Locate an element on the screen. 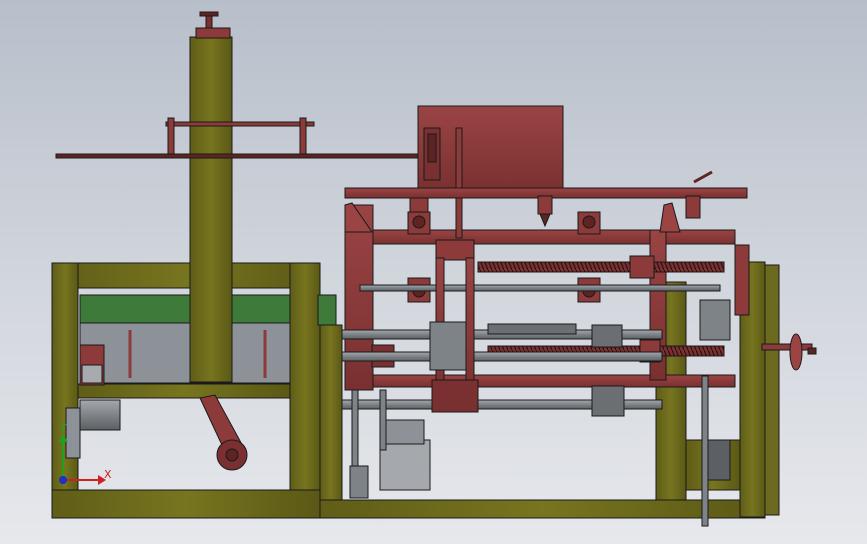  upper-rods is located at coordinates (237, 138).